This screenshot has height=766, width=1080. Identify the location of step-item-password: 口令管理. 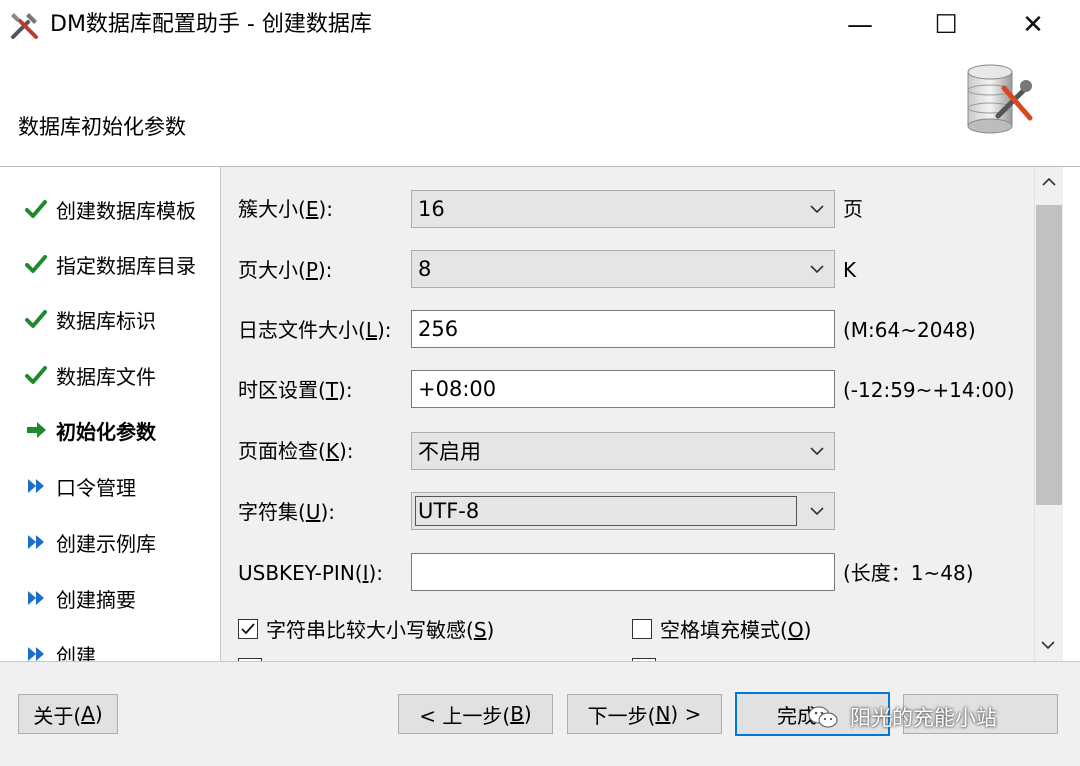
(80, 486).